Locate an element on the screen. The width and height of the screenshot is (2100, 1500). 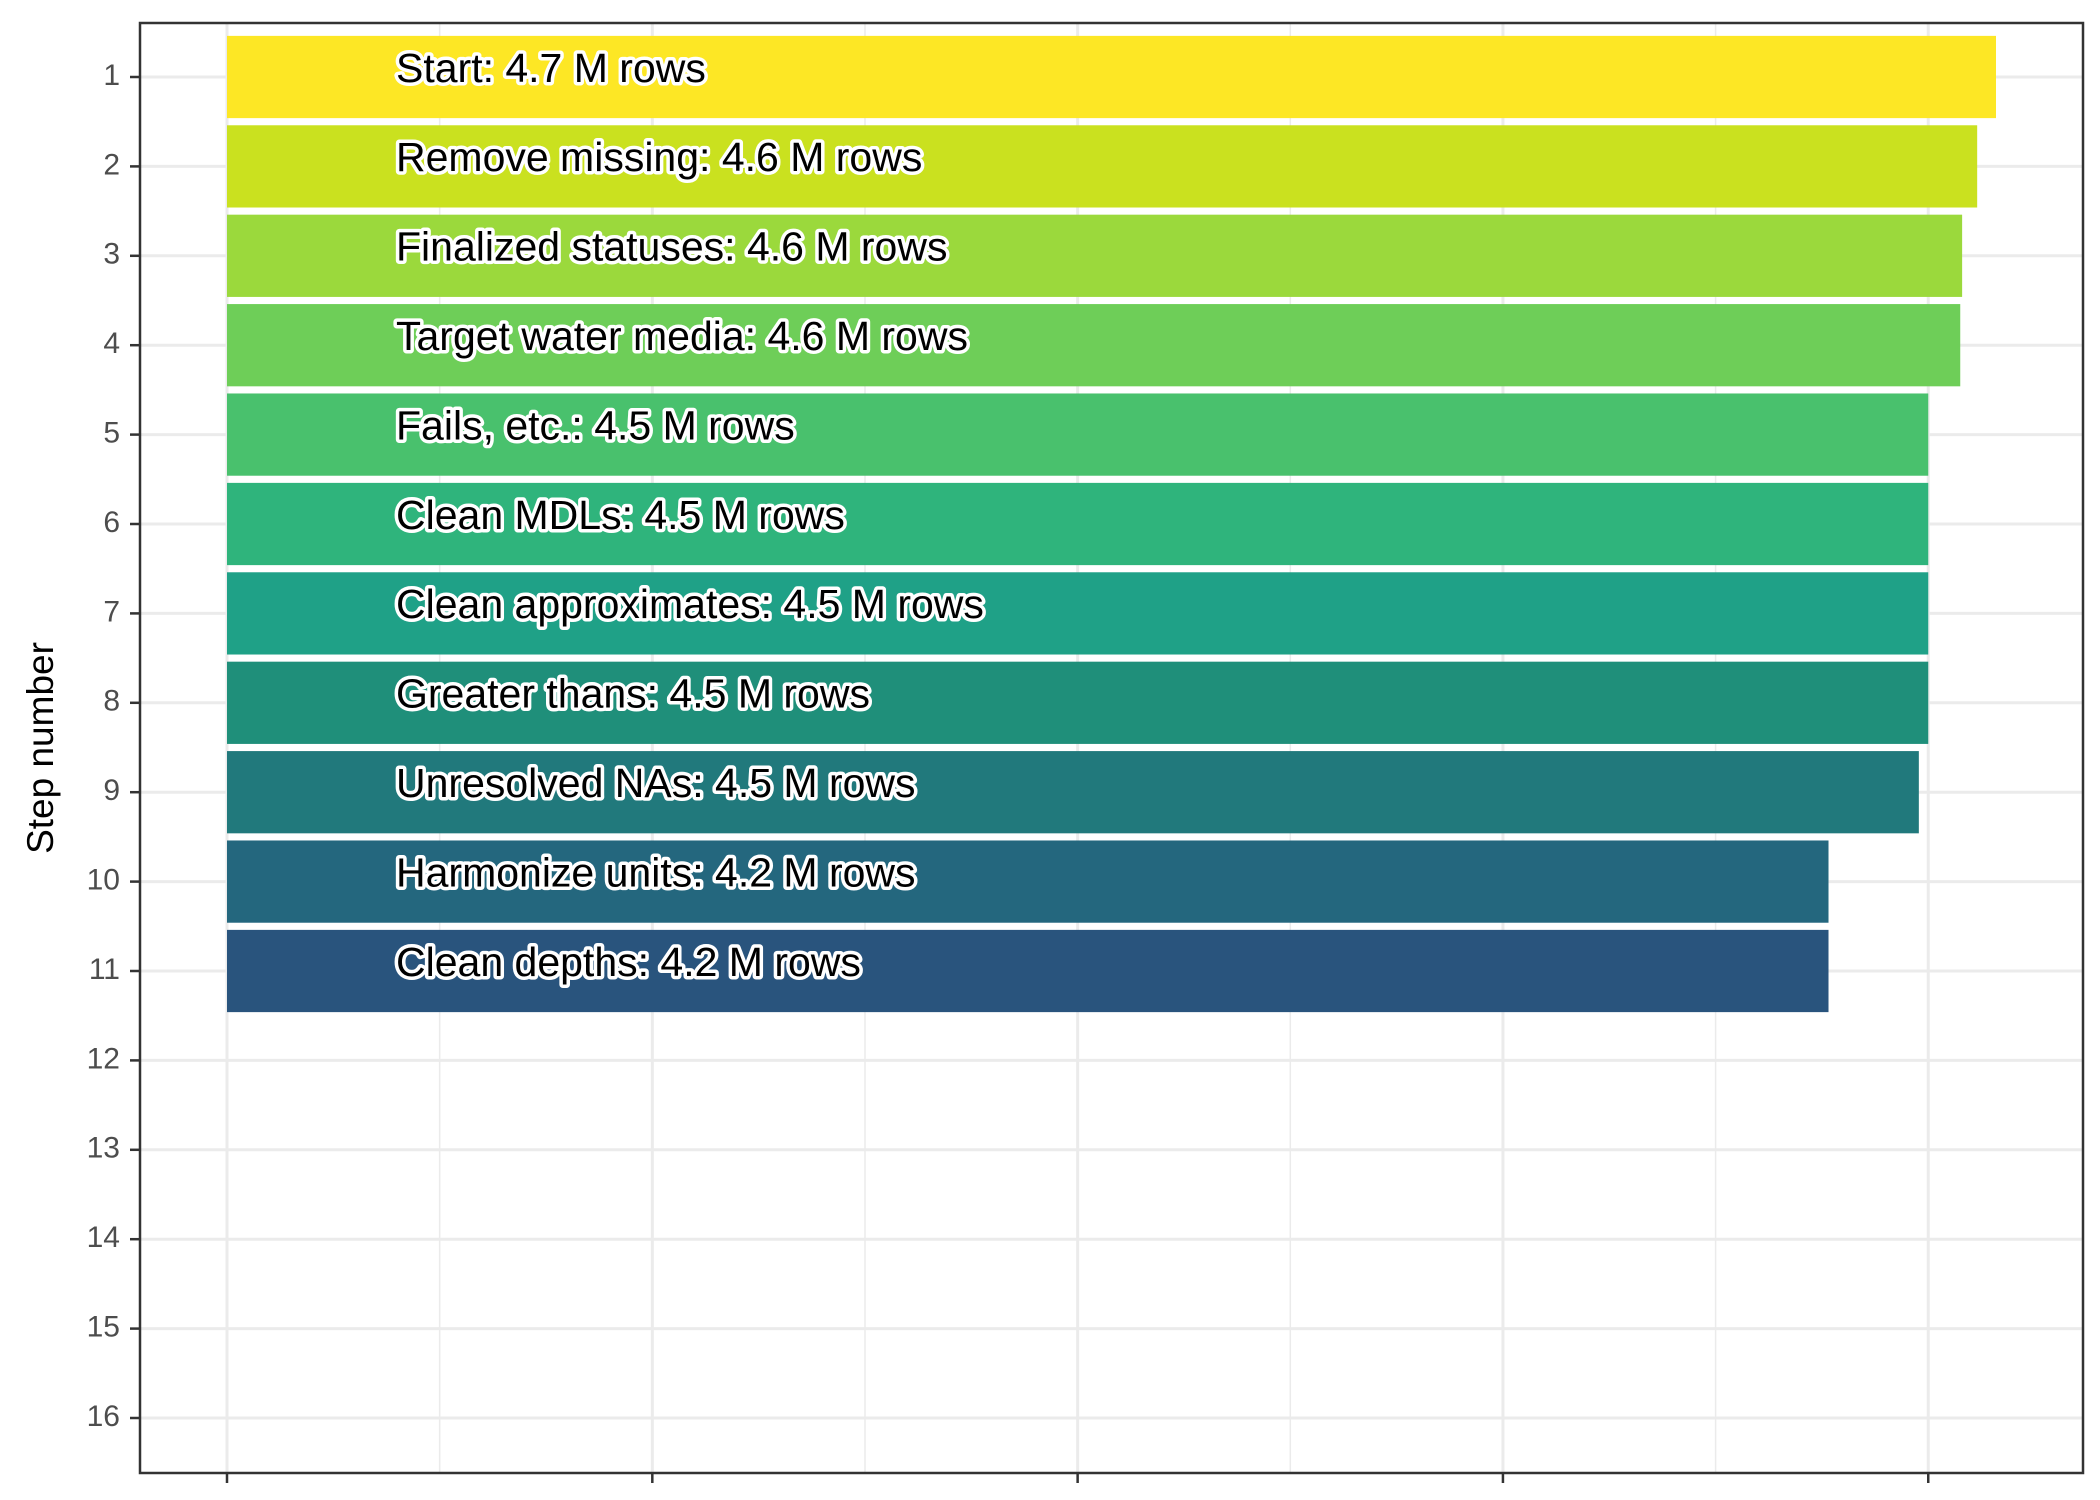
bar-label-step-6: Clean MDLs: 4.5 M rows is located at coordinates (620, 515).